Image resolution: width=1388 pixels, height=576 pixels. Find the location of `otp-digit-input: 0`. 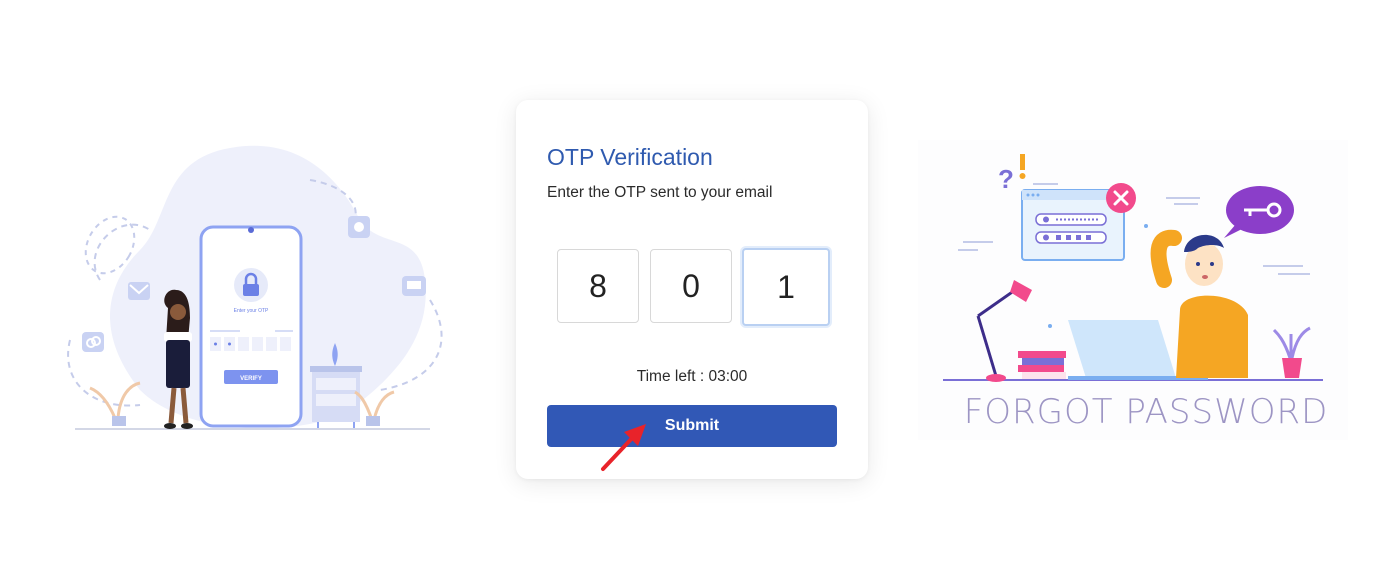

otp-digit-input: 0 is located at coordinates (691, 286).